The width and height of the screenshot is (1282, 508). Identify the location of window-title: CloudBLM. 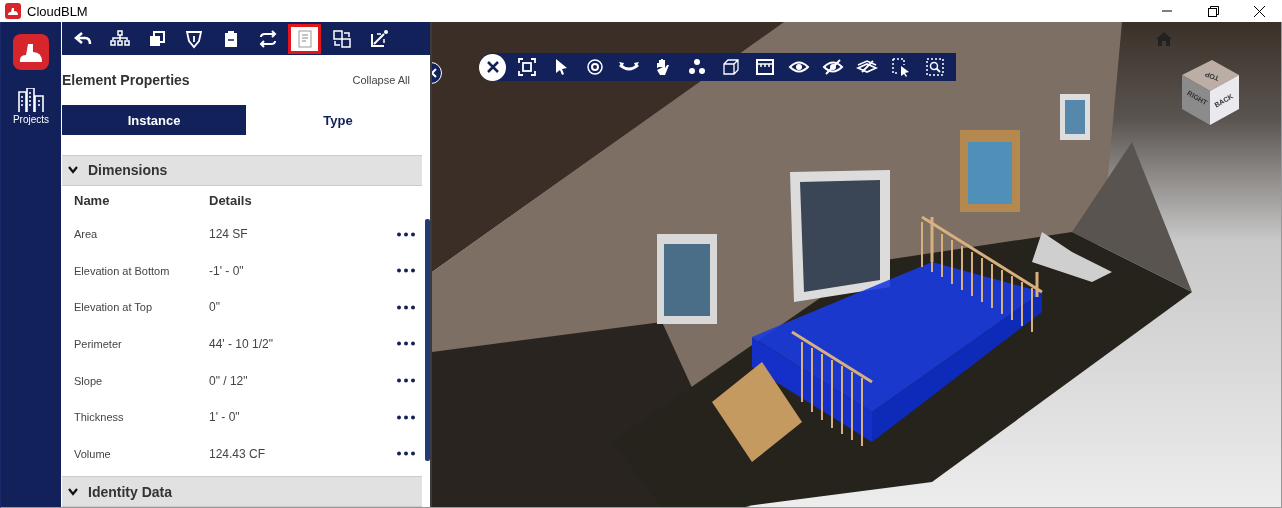
(58, 11).